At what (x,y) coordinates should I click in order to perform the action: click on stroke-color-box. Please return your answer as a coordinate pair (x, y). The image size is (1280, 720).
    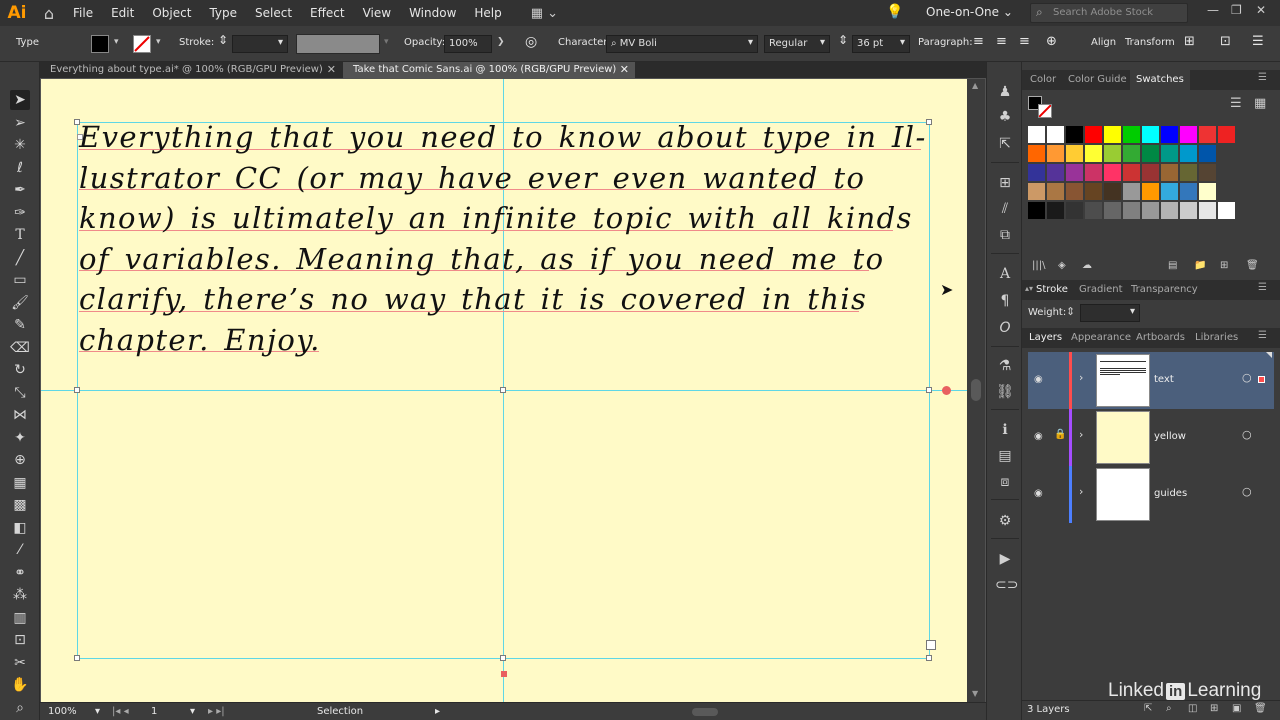
    Looking at the image, I should click on (1045, 111).